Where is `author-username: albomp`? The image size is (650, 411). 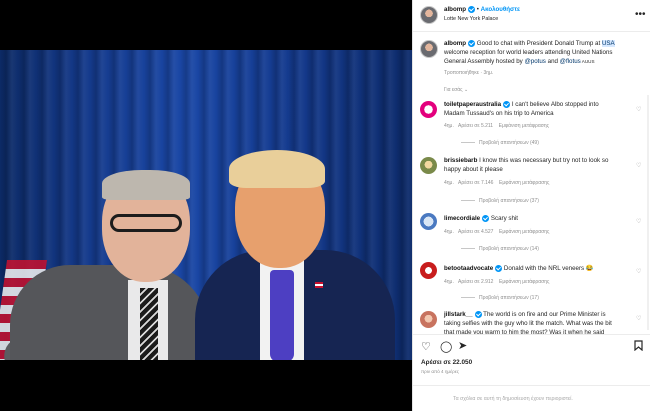
author-username: albomp is located at coordinates (455, 9).